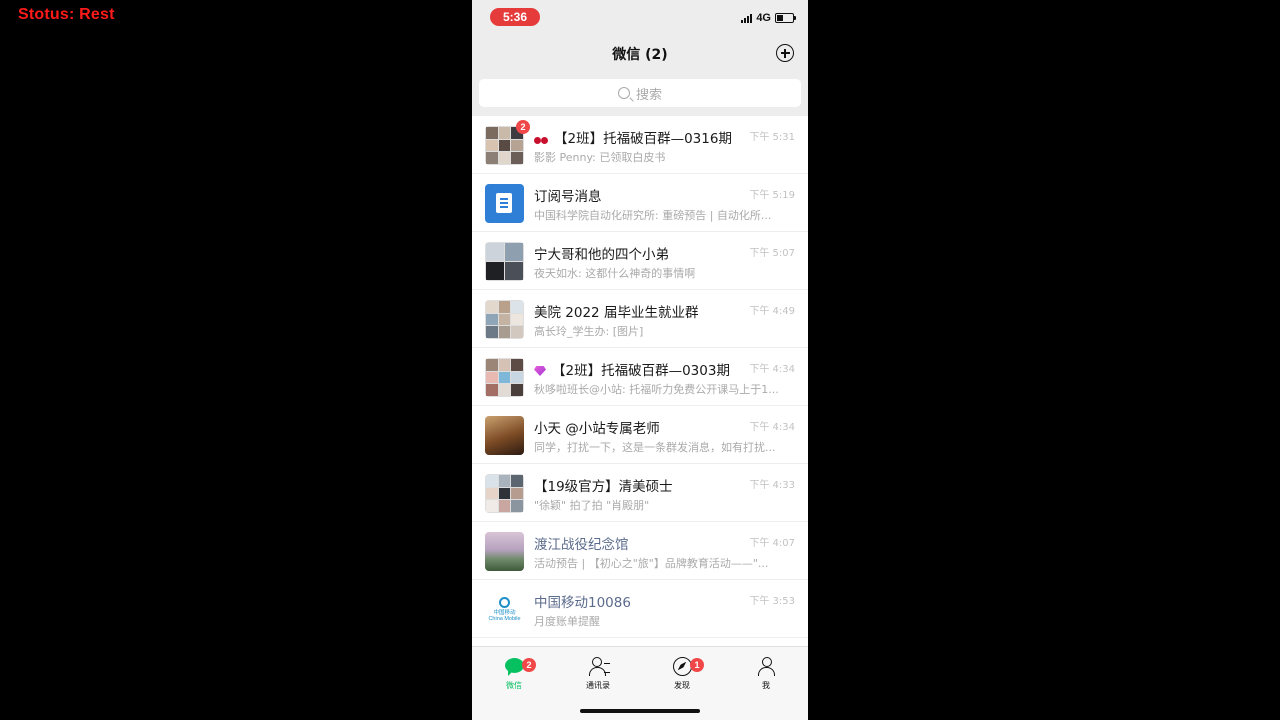 This screenshot has width=1280, height=720. I want to click on chat-title: 【19级官方】清美硕士, so click(603, 487).